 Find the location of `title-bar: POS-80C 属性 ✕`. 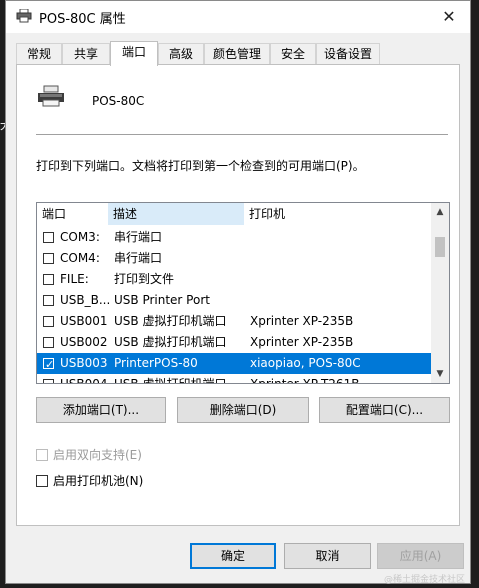

title-bar: POS-80C 属性 ✕ is located at coordinates (238, 17).